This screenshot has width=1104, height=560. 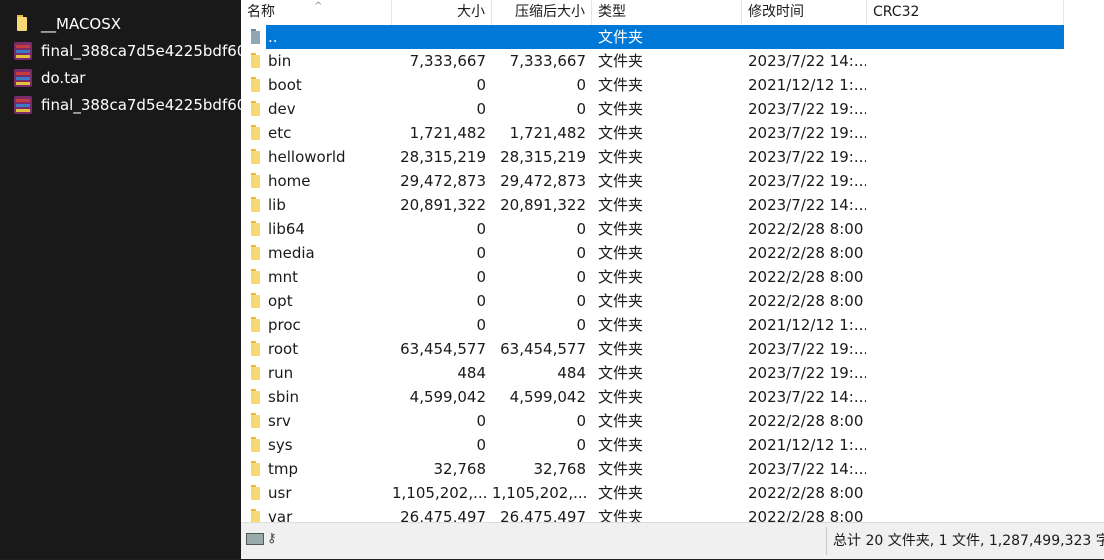 I want to click on table-row: .. 文件夹, so click(x=672, y=37).